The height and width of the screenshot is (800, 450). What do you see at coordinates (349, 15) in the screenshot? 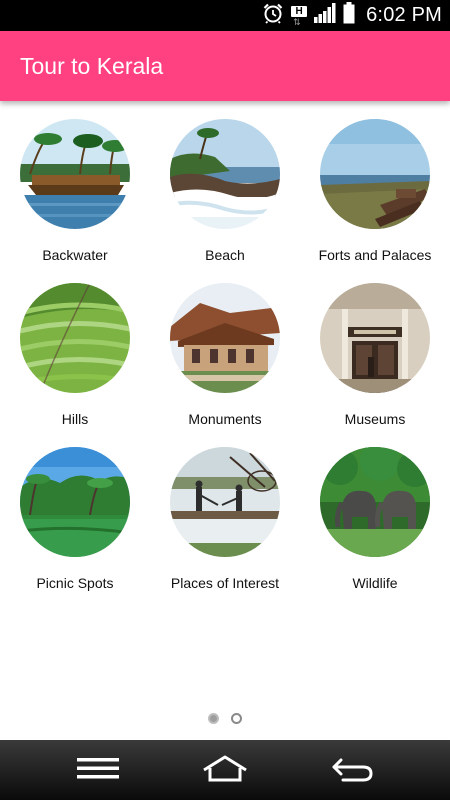
I see `battery-icon` at bounding box center [349, 15].